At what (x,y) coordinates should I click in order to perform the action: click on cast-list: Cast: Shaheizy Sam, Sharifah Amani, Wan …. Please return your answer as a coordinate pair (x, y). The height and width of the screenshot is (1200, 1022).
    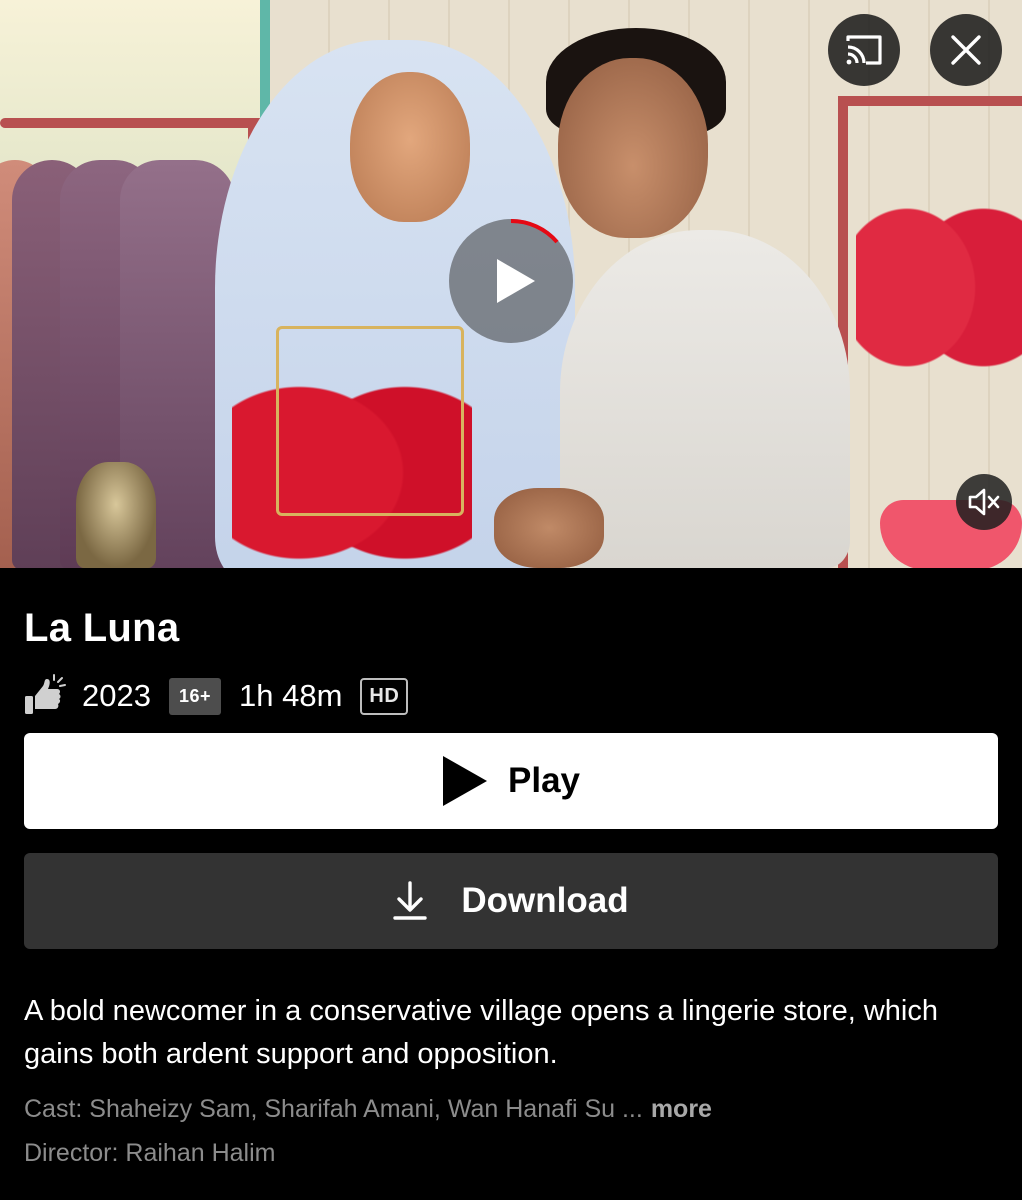
    Looking at the image, I should click on (320, 1109).